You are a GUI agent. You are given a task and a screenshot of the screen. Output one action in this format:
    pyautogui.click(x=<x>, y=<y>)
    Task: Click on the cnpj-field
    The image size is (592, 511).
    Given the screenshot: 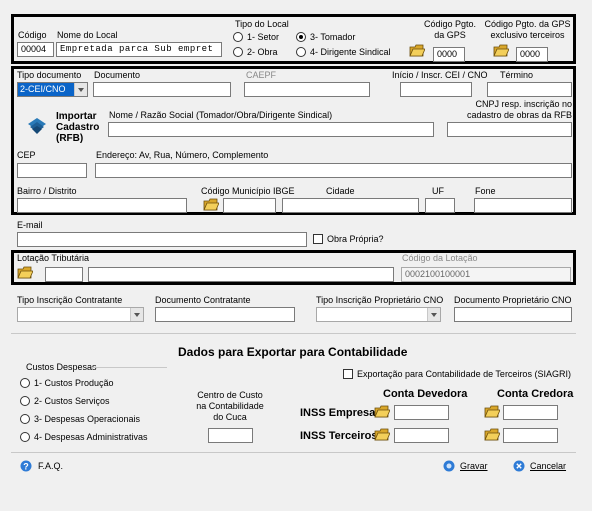 What is the action you would take?
    pyautogui.click(x=509, y=129)
    